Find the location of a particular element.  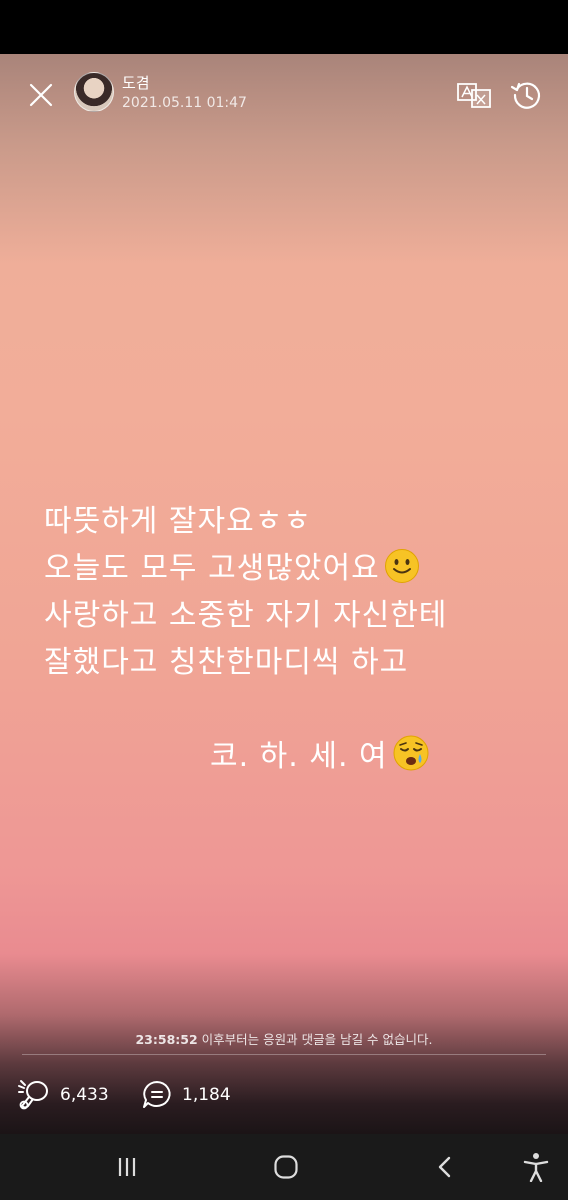

message-gap is located at coordinates (294, 709).